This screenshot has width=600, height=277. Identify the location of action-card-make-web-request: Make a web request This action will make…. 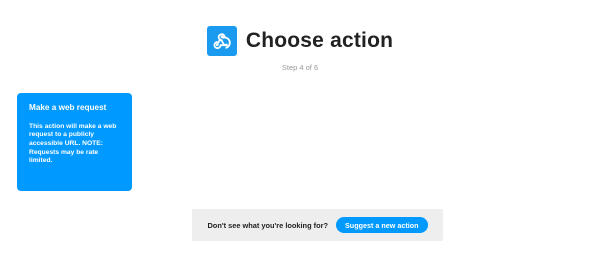
(74, 142).